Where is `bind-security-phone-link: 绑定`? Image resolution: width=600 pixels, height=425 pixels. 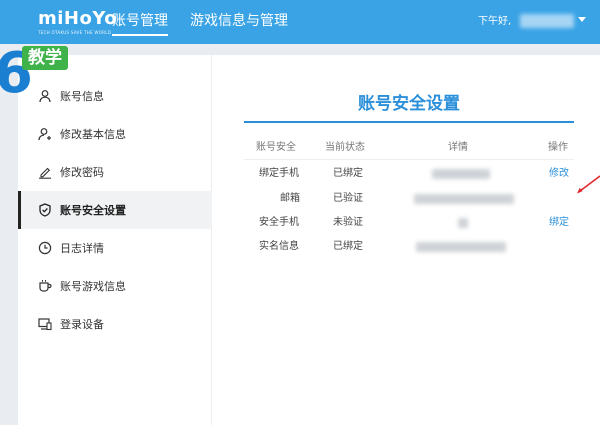
bind-security-phone-link: 绑定 is located at coordinates (559, 223).